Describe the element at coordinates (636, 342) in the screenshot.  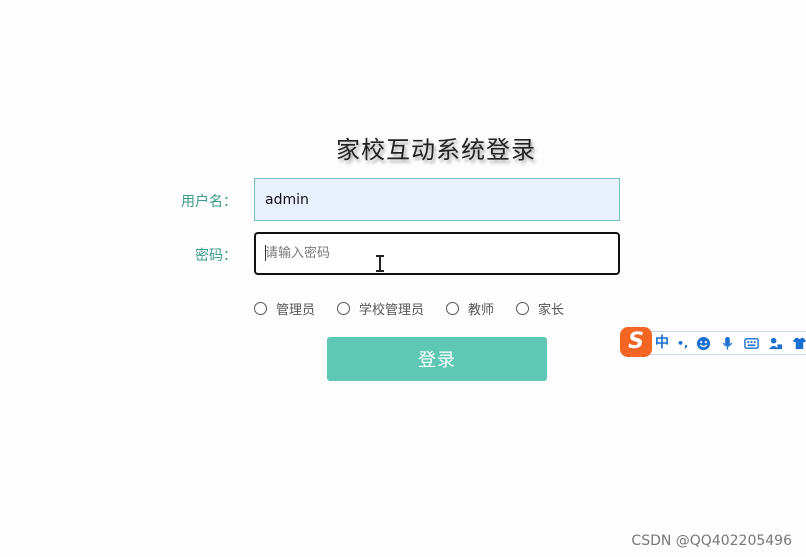
I see `sogou-logo-icon: S` at that location.